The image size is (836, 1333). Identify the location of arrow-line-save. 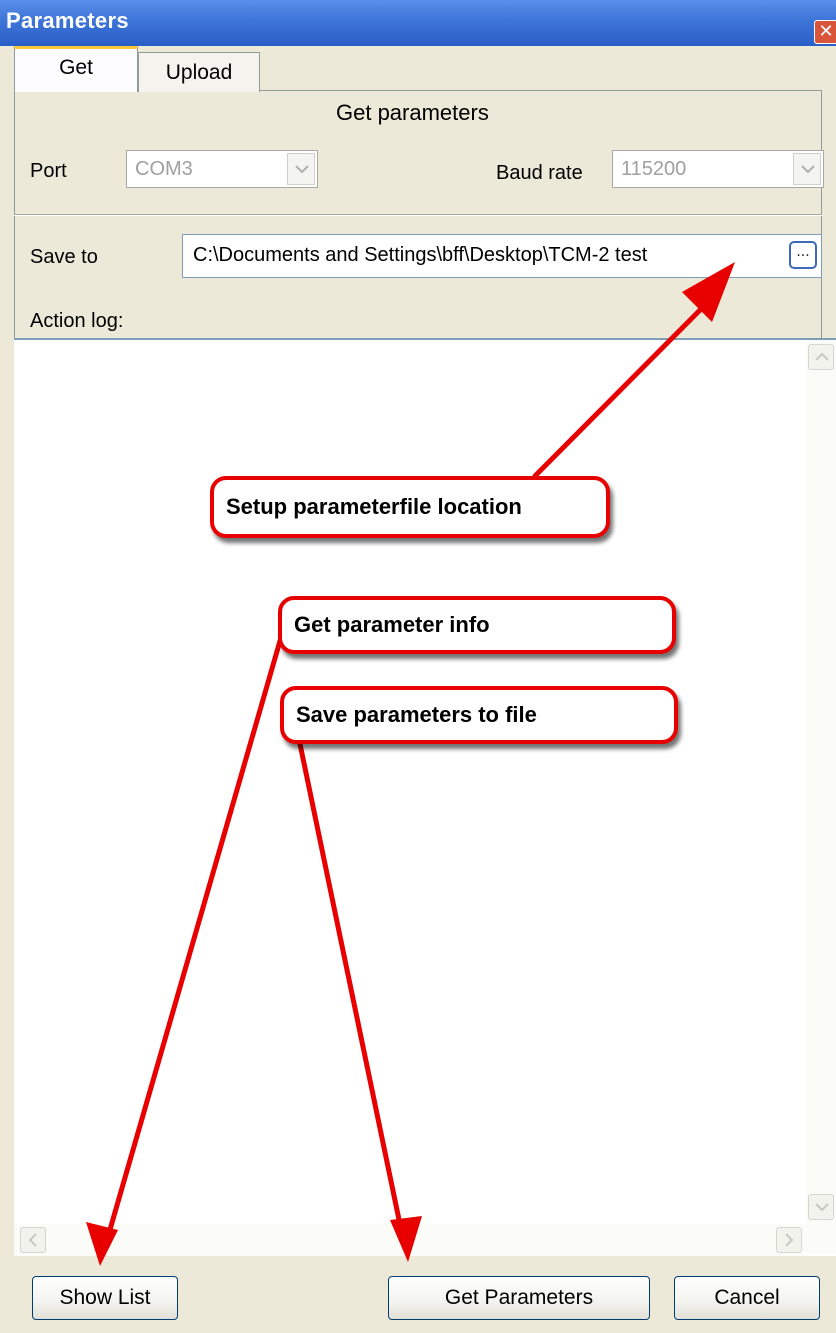
(351, 989).